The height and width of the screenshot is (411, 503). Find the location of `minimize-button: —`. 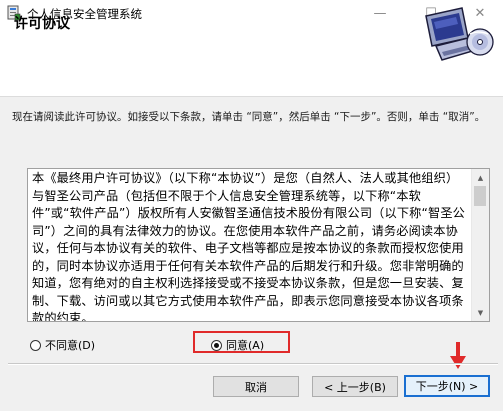

minimize-button: — is located at coordinates (380, 13).